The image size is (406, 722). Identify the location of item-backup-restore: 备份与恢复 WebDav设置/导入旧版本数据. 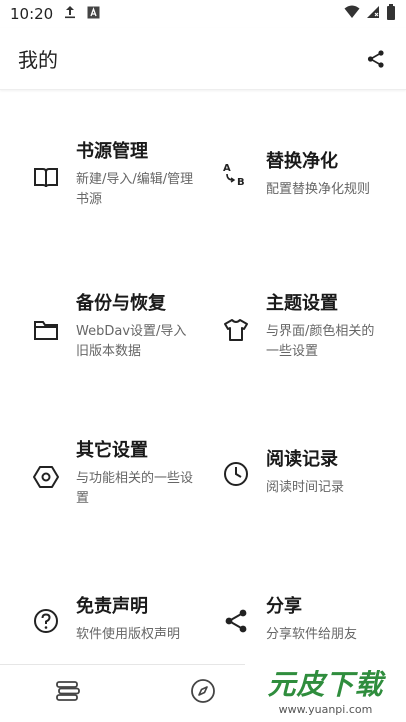
(117, 327).